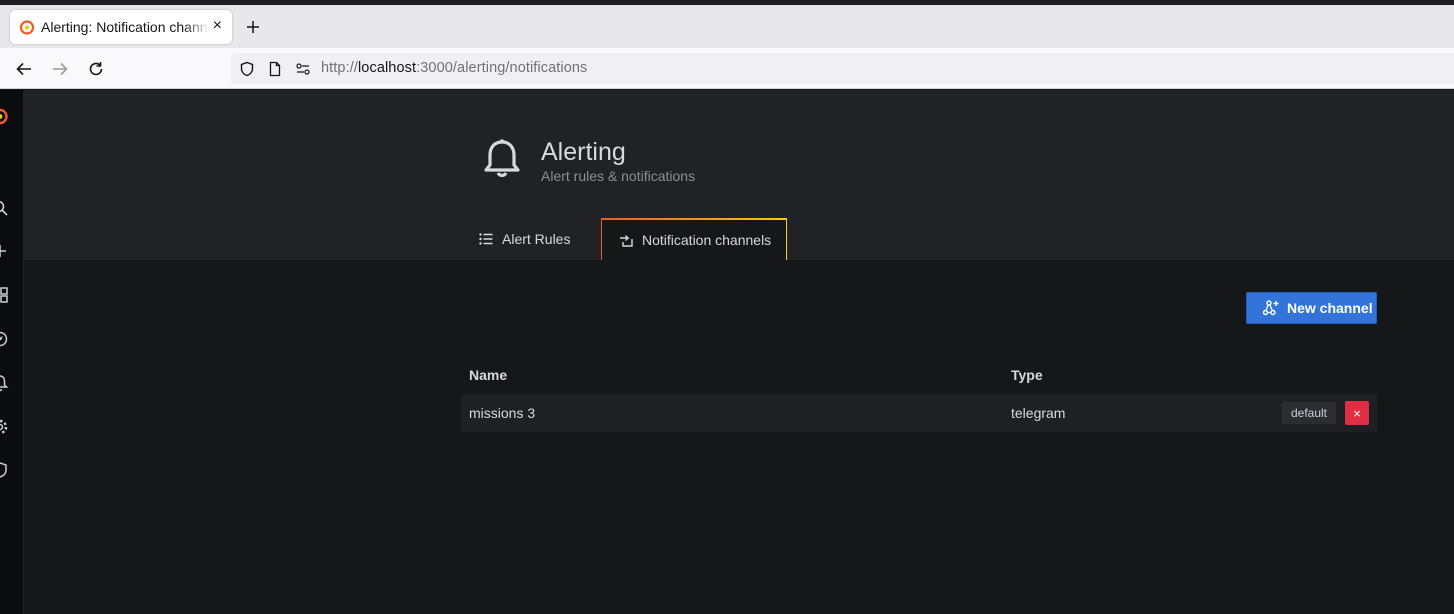 This screenshot has width=1454, height=614. Describe the element at coordinates (302, 68) in the screenshot. I see `permissions-icon` at that location.